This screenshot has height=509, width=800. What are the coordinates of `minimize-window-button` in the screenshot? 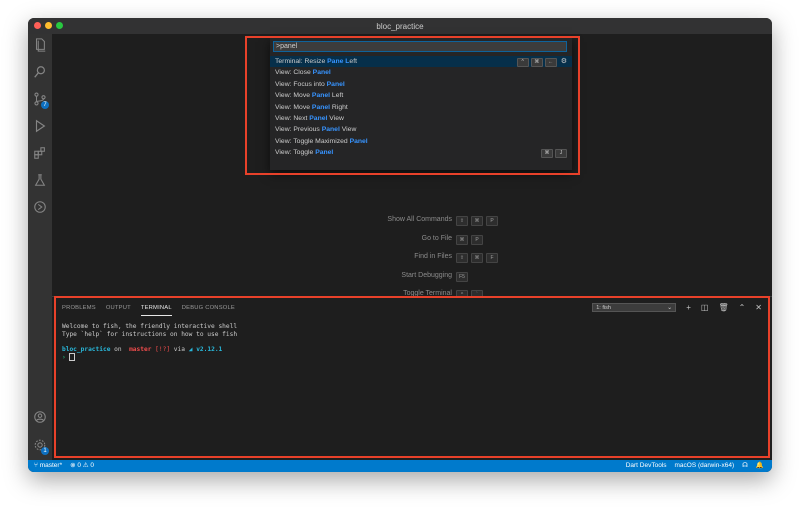 It's located at (48, 25).